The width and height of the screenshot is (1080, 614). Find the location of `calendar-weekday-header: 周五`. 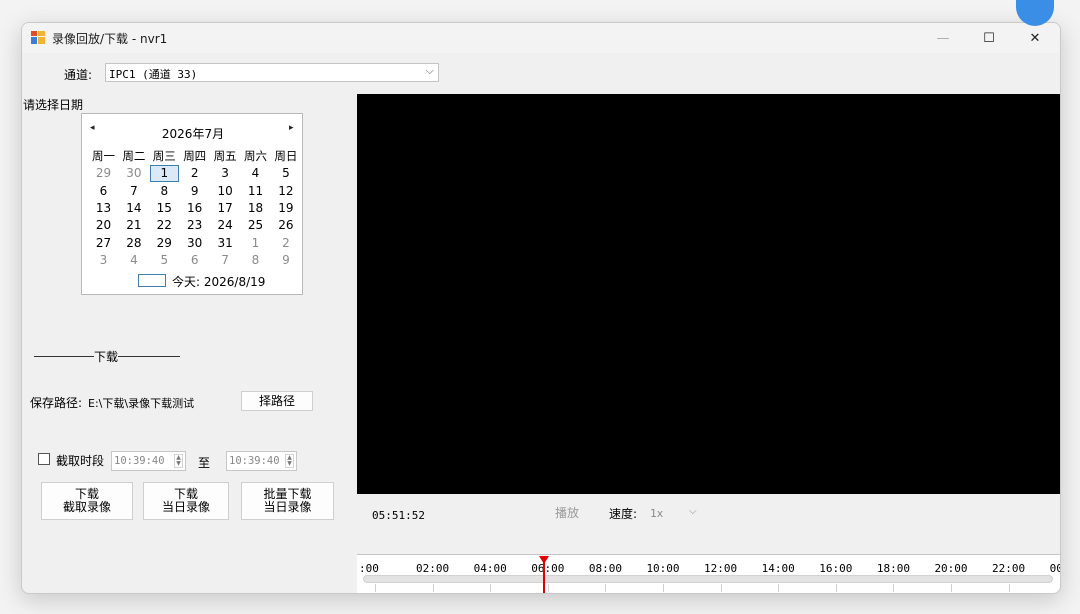

calendar-weekday-header: 周五 is located at coordinates (225, 156).